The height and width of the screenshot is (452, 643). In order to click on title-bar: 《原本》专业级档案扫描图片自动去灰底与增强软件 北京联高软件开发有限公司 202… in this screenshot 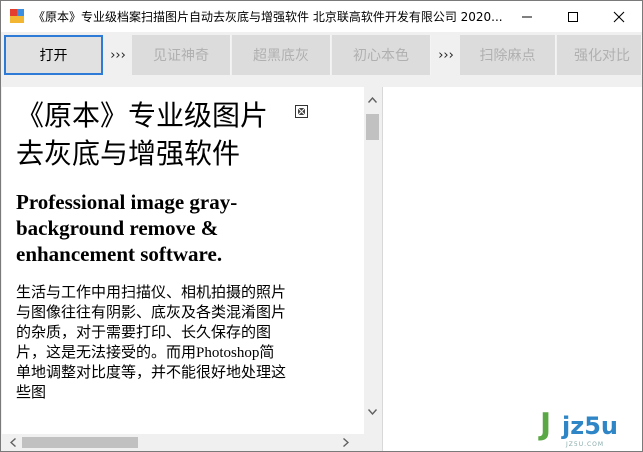, I will do `click(321, 16)`.